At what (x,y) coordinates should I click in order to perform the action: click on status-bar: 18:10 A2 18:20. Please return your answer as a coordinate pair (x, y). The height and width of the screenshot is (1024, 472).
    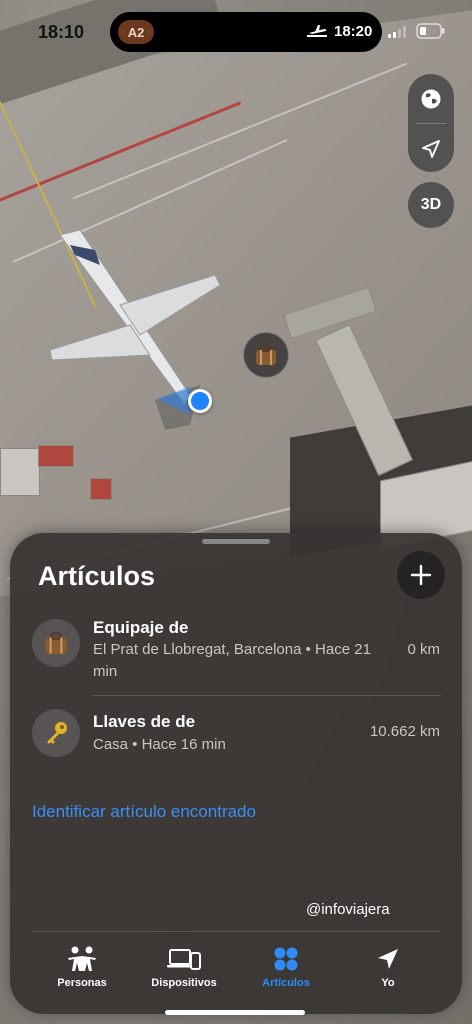
    Looking at the image, I should click on (236, 32).